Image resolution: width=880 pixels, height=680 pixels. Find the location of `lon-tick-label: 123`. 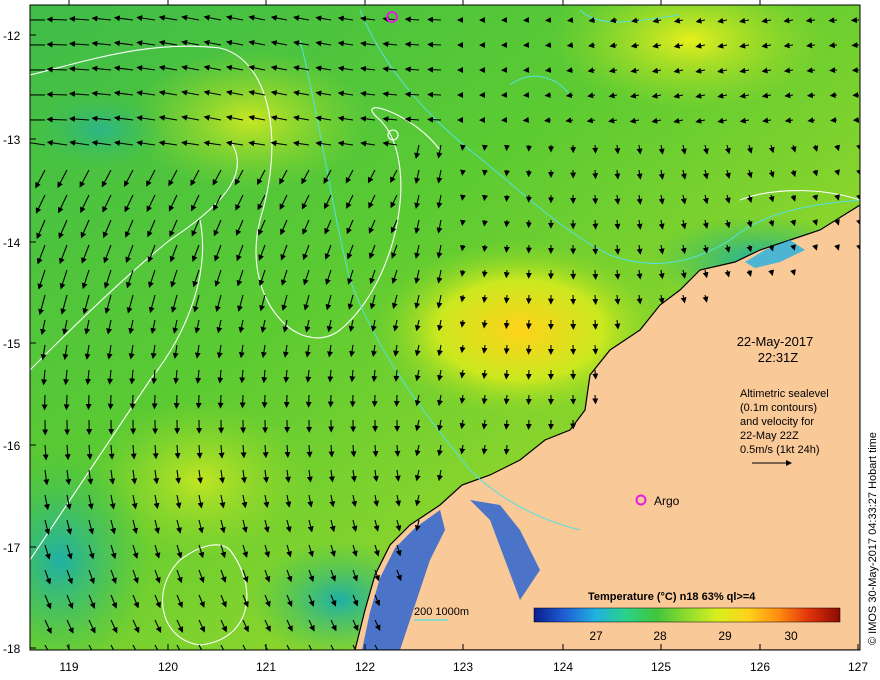

lon-tick-label: 123 is located at coordinates (463, 667).